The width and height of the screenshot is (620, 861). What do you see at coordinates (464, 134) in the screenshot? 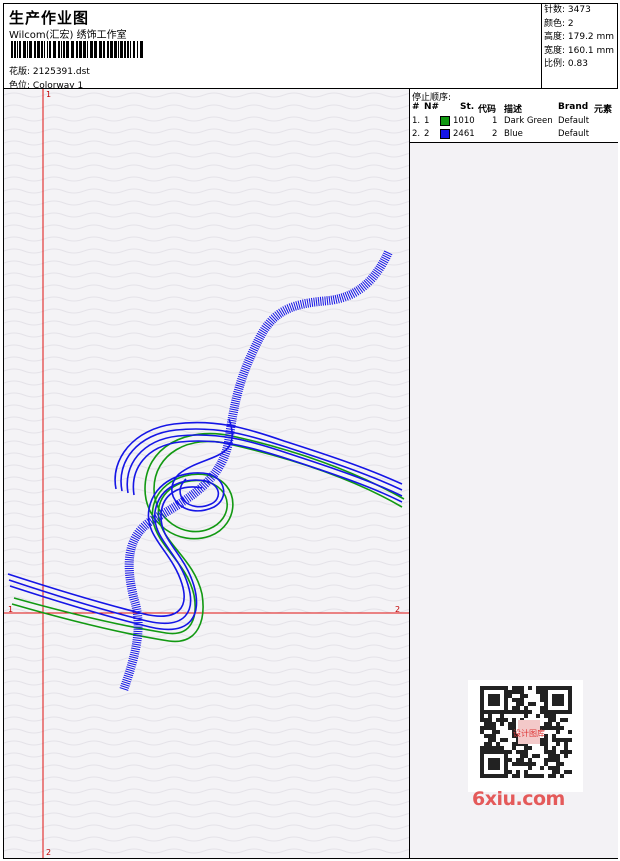
I see `row-stitches: 2461` at bounding box center [464, 134].